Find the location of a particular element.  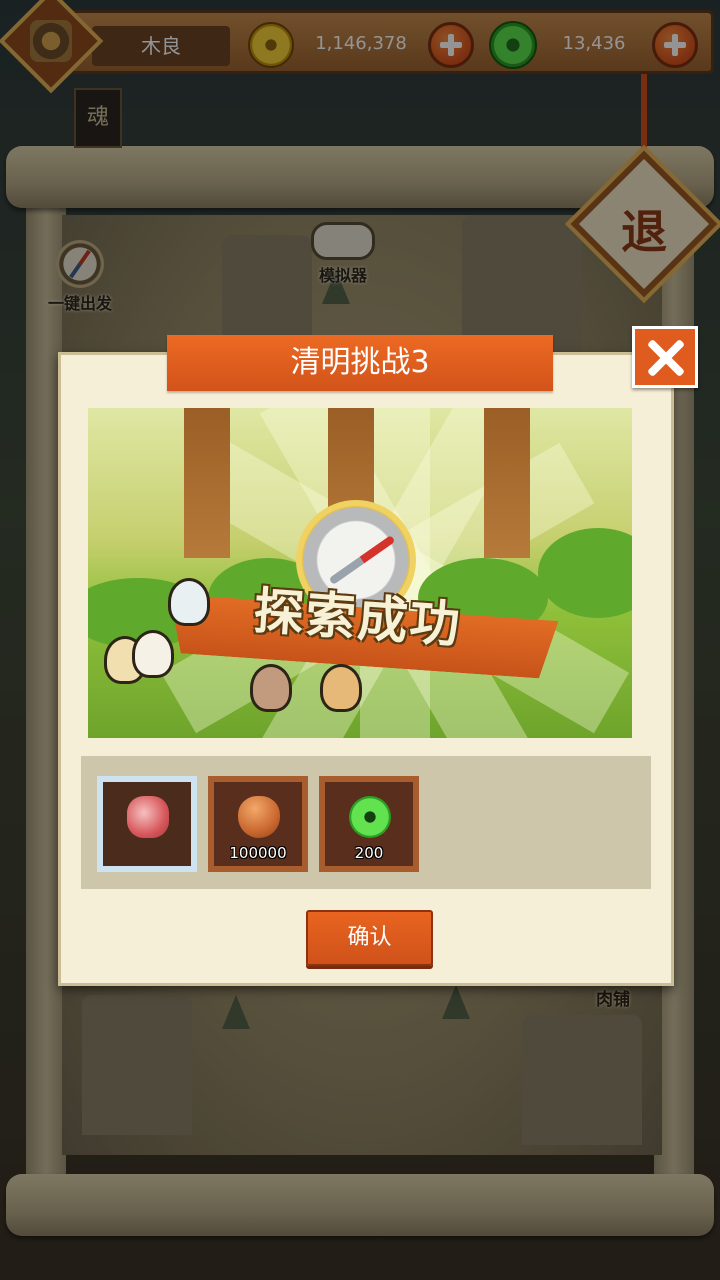

reward-quantity: 200 is located at coordinates (369, 853).